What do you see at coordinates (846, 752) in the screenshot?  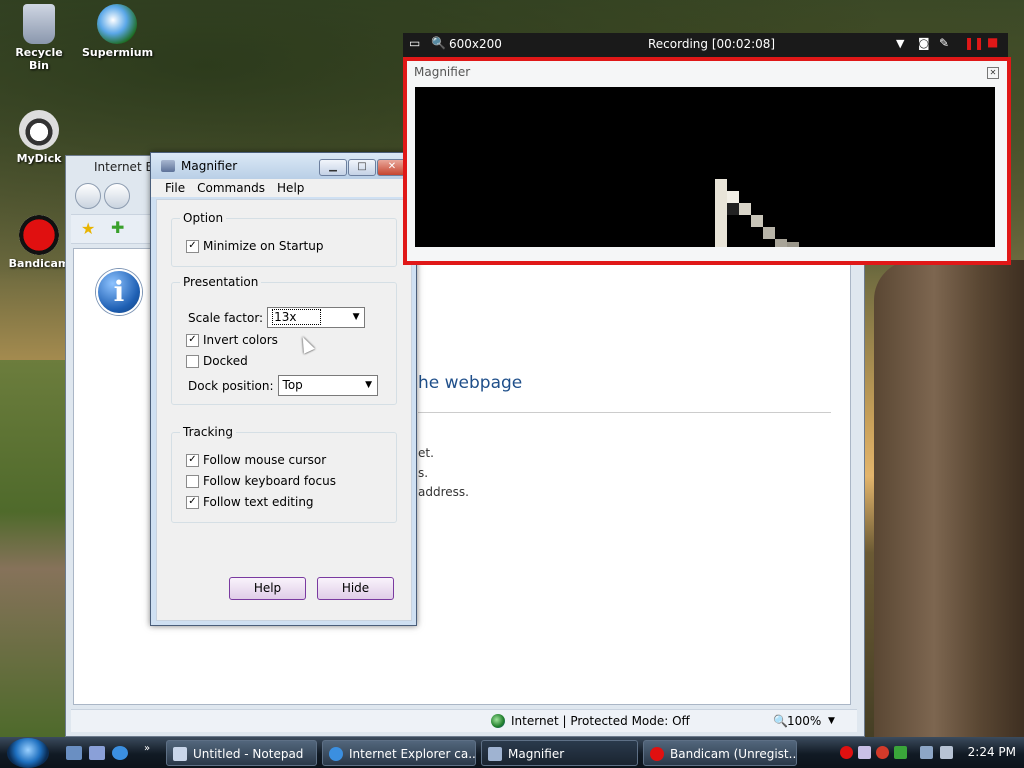 I see `bandicam-tray-icon` at bounding box center [846, 752].